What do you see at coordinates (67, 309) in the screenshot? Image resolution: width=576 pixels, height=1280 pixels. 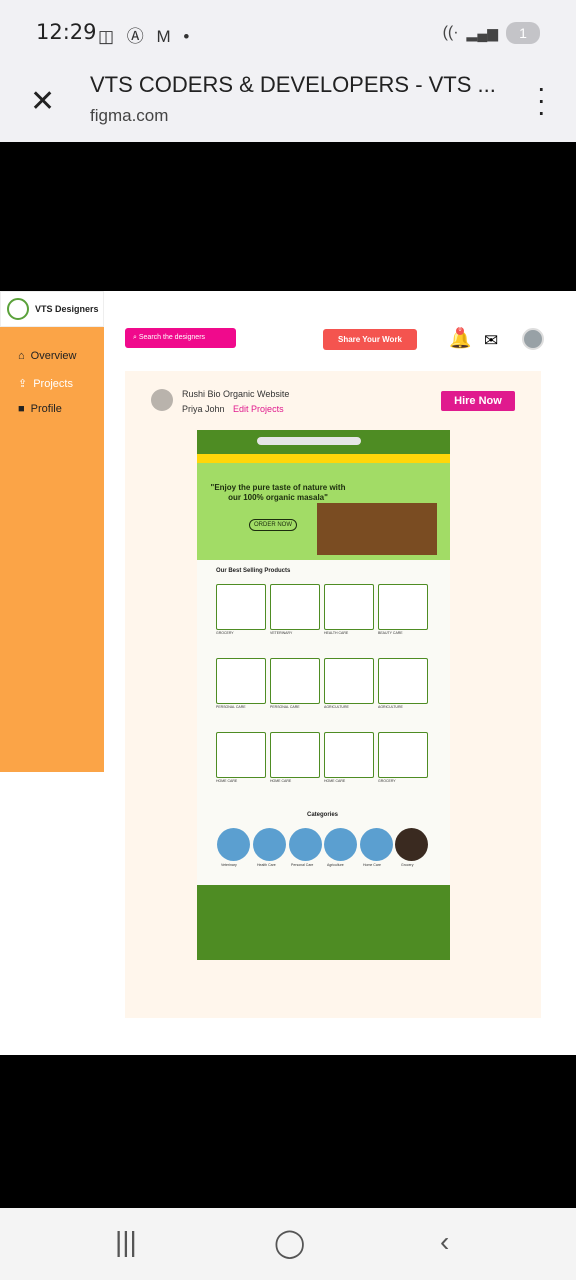 I see `logo-text: VTS Designers` at bounding box center [67, 309].